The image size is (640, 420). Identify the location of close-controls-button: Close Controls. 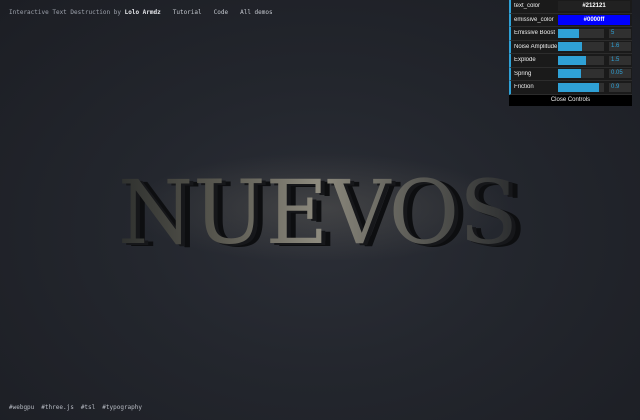
(570, 100).